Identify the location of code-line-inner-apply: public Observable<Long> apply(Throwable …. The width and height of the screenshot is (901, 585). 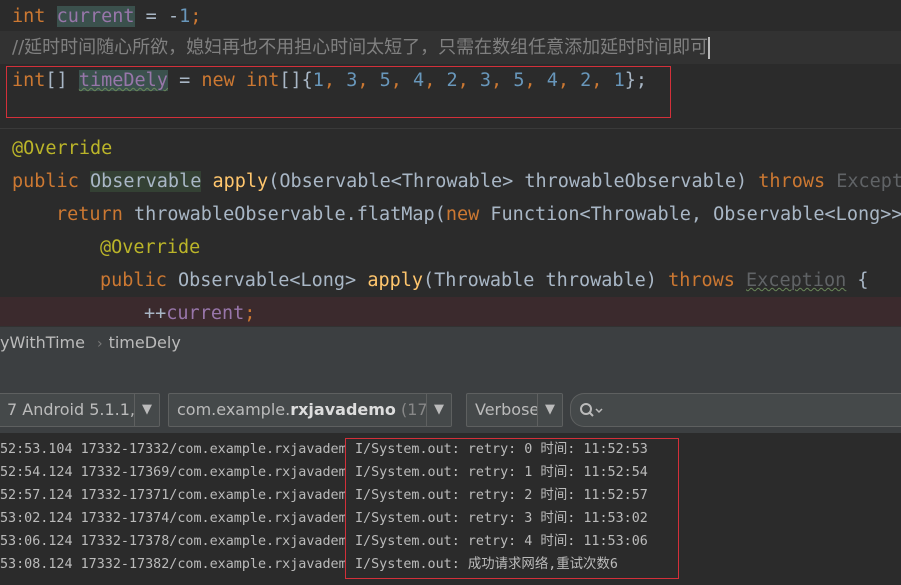
(484, 280).